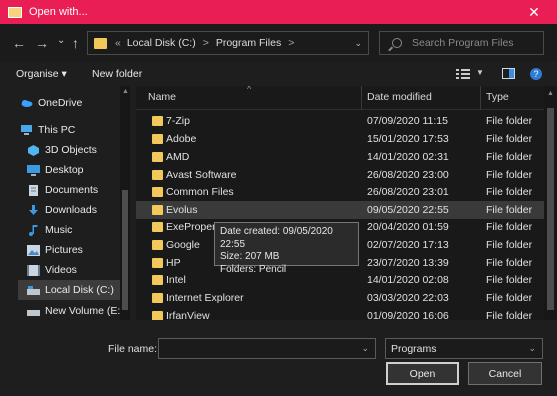 The image size is (557, 396). What do you see at coordinates (125, 250) in the screenshot?
I see `sidebar-scrollbar-thumb` at bounding box center [125, 250].